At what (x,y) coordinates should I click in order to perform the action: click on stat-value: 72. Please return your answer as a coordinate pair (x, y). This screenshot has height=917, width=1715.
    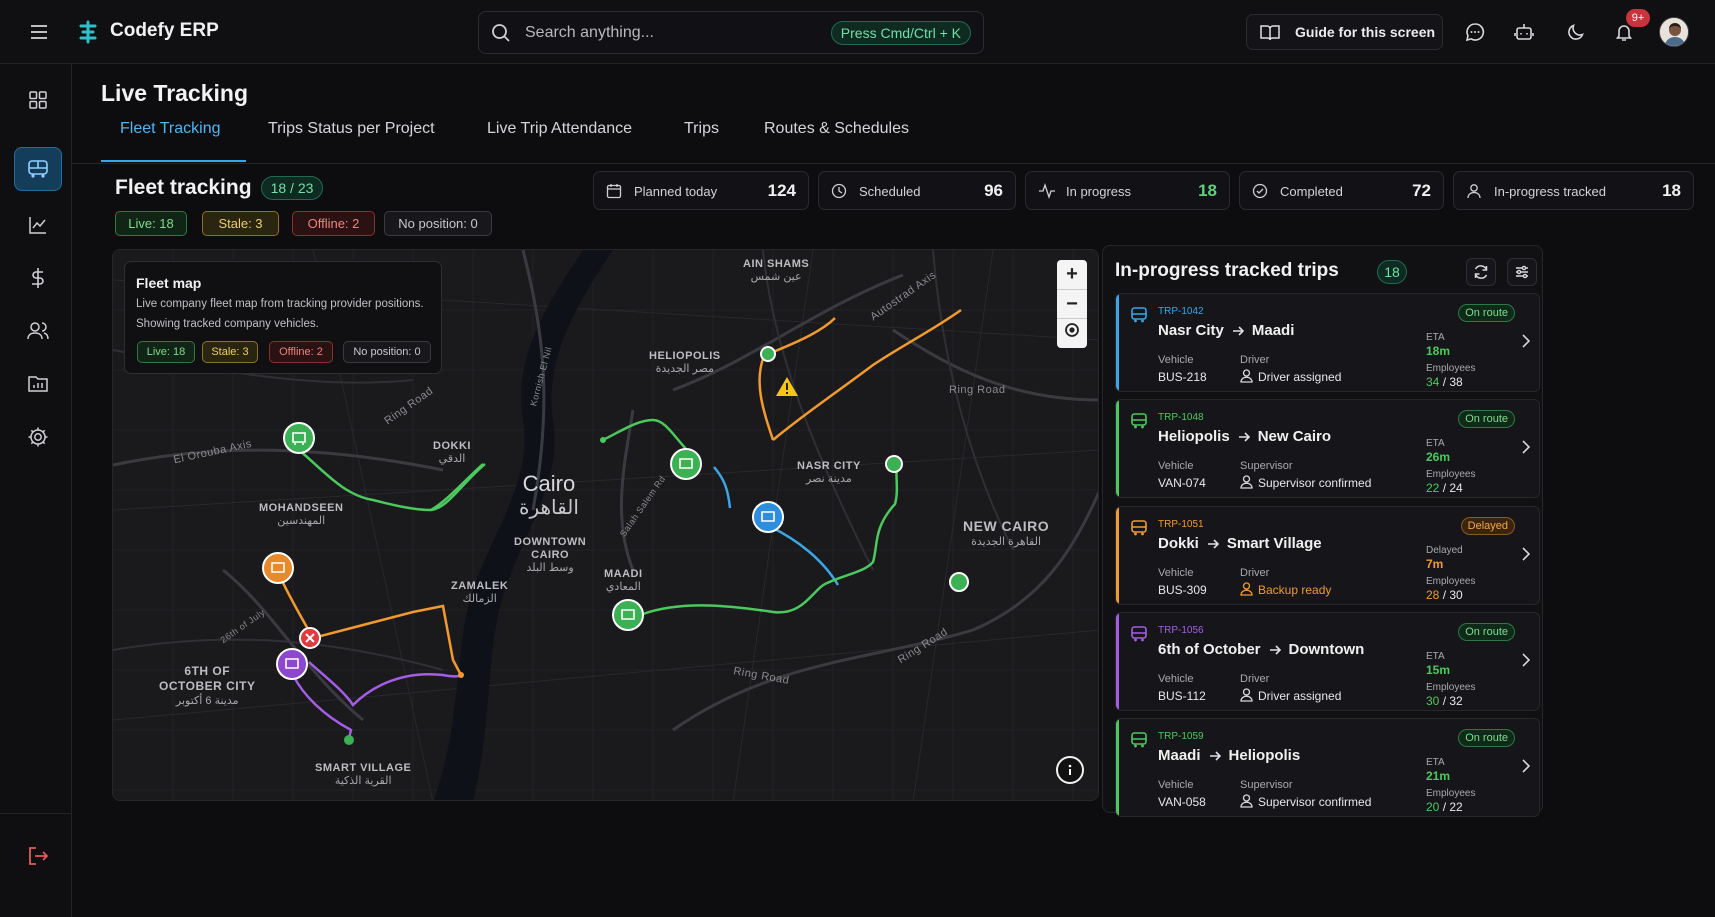
    Looking at the image, I should click on (1421, 190).